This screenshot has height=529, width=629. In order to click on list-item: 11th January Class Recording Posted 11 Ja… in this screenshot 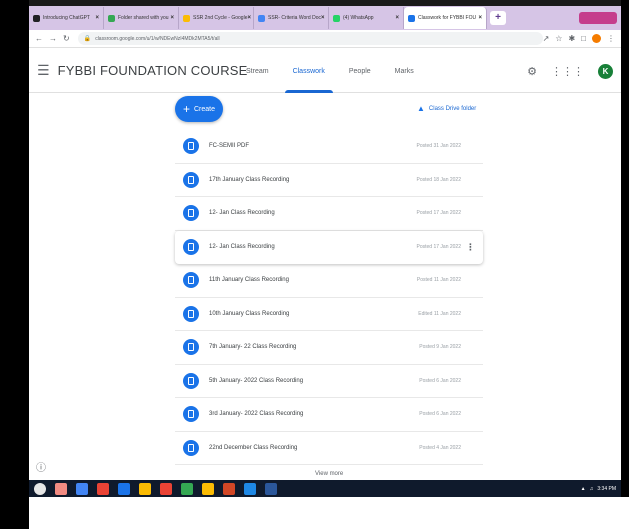, I will do `click(329, 281)`.